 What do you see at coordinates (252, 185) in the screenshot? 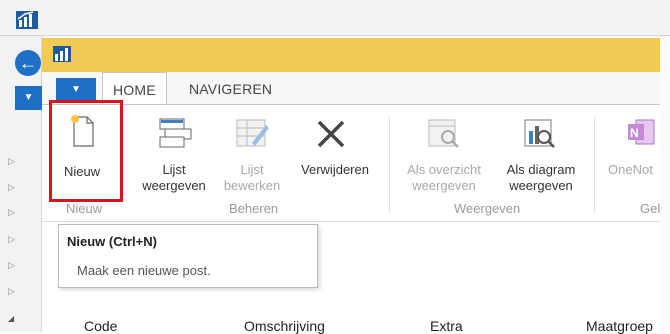
I see `list-edit-label-2: bewerken` at bounding box center [252, 185].